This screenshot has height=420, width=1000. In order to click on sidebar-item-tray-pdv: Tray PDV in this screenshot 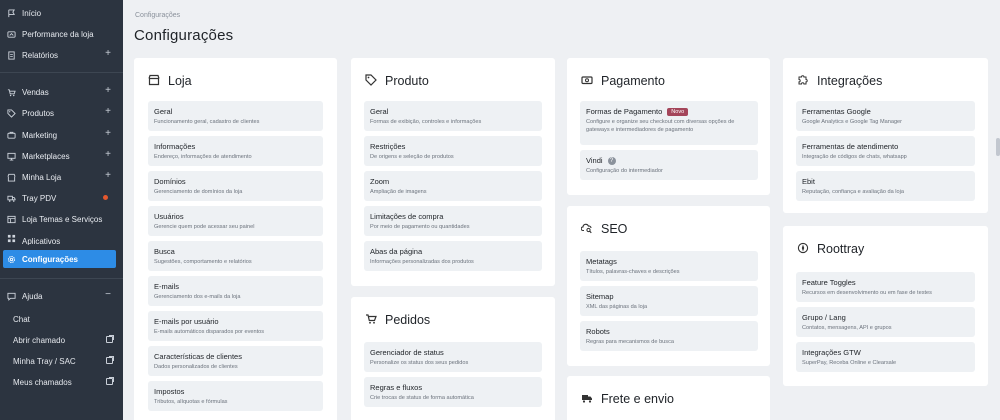, I will do `click(61, 198)`.